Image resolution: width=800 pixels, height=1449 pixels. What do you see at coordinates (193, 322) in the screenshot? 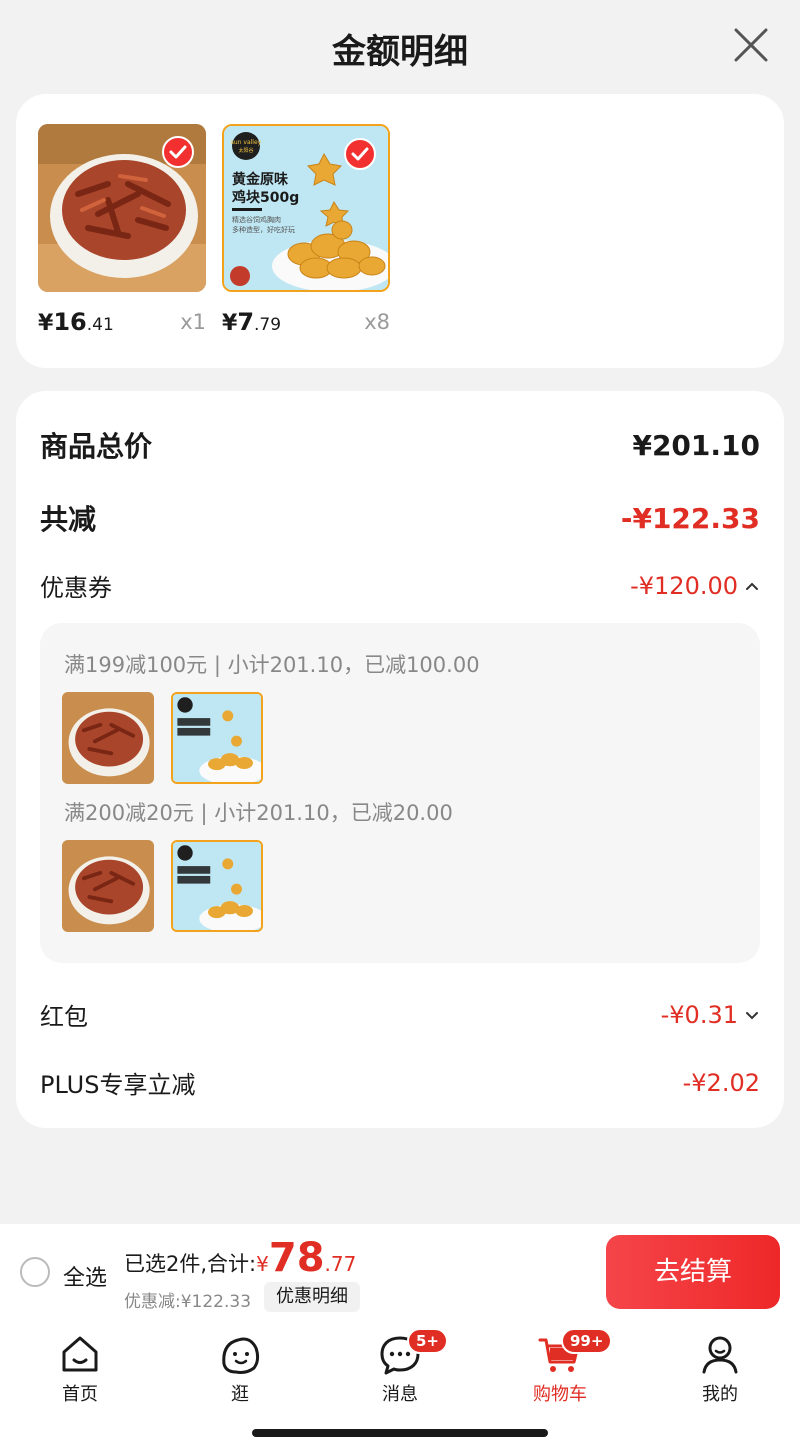
I see `product-quantity: x1` at bounding box center [193, 322].